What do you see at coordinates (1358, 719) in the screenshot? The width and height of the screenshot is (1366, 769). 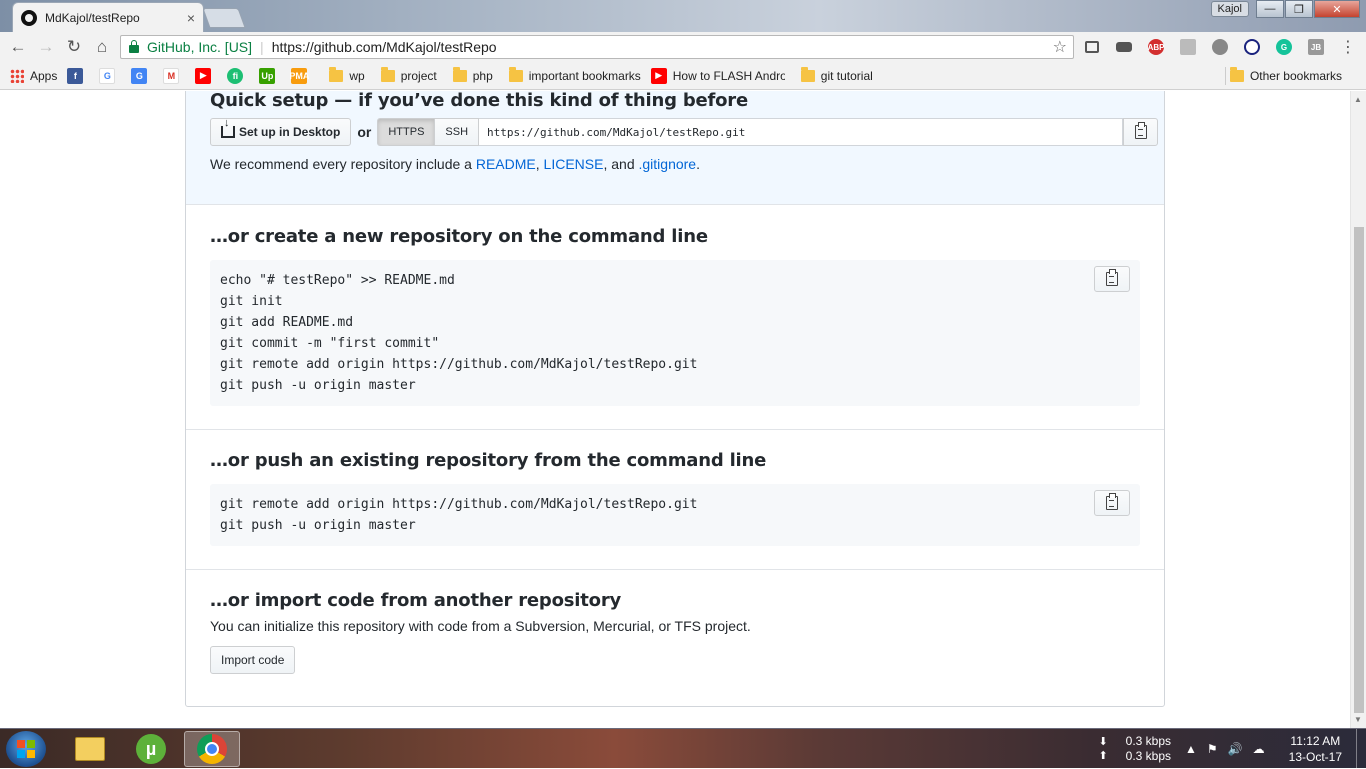 I see `scroll-down-icon: ▼` at bounding box center [1358, 719].